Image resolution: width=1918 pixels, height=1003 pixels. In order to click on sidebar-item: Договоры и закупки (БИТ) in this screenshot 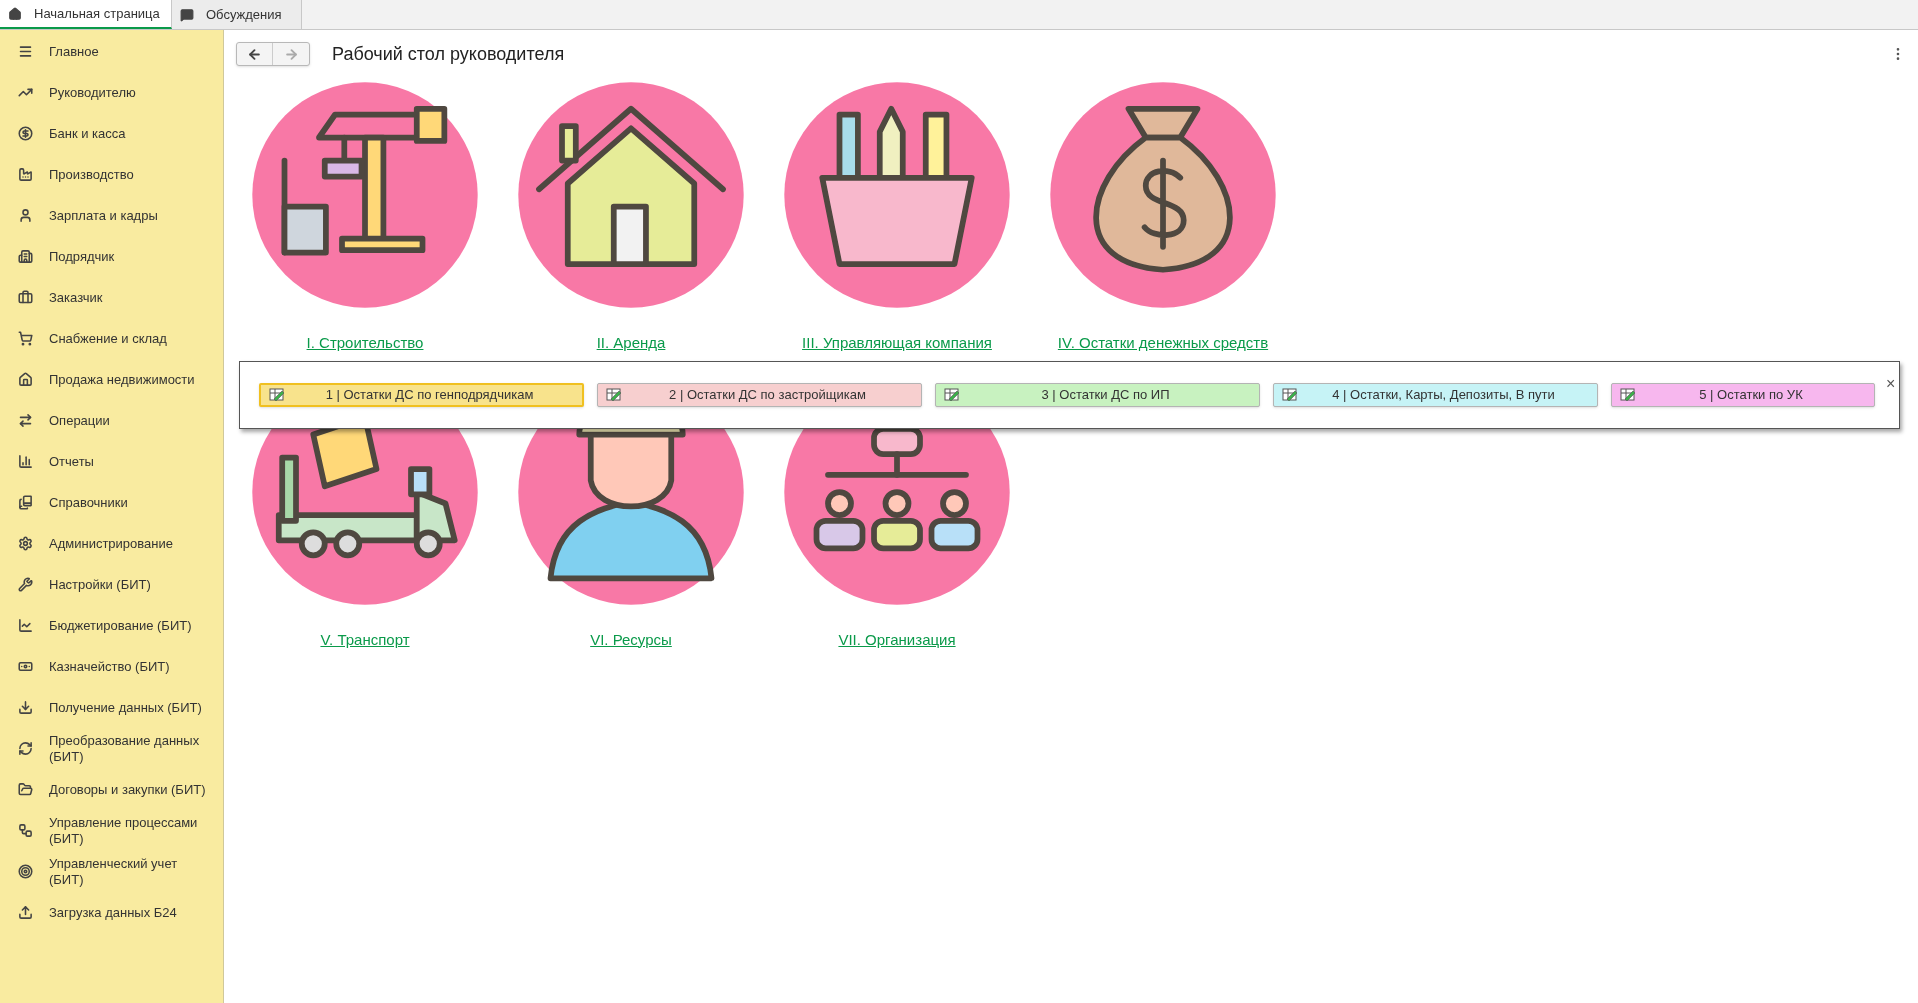, I will do `click(111, 789)`.